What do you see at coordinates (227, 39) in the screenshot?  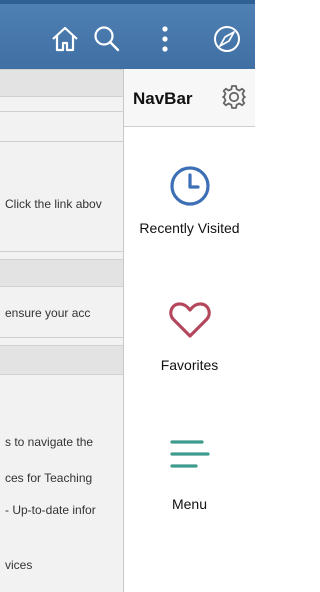 I see `navbar-compass-icon` at bounding box center [227, 39].